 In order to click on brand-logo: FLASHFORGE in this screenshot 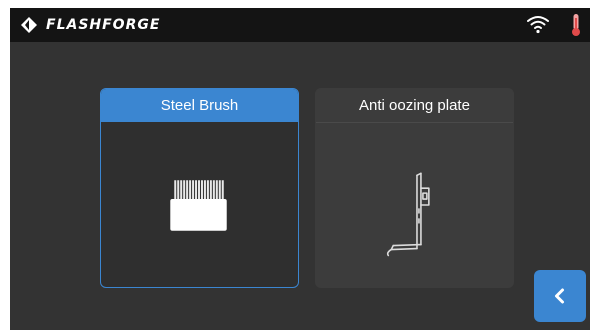, I will do `click(90, 25)`.